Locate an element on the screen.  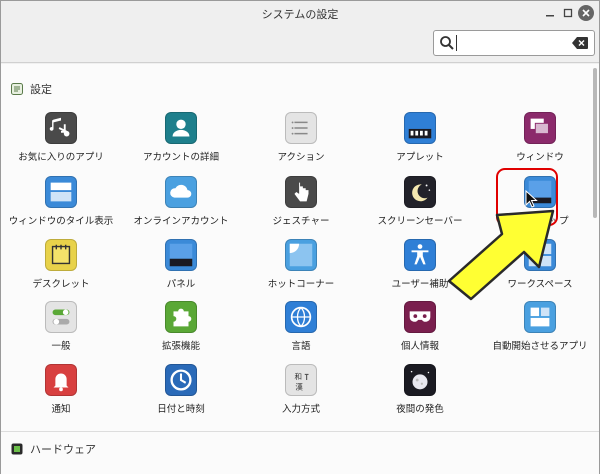
windows-icon is located at coordinates (540, 128).